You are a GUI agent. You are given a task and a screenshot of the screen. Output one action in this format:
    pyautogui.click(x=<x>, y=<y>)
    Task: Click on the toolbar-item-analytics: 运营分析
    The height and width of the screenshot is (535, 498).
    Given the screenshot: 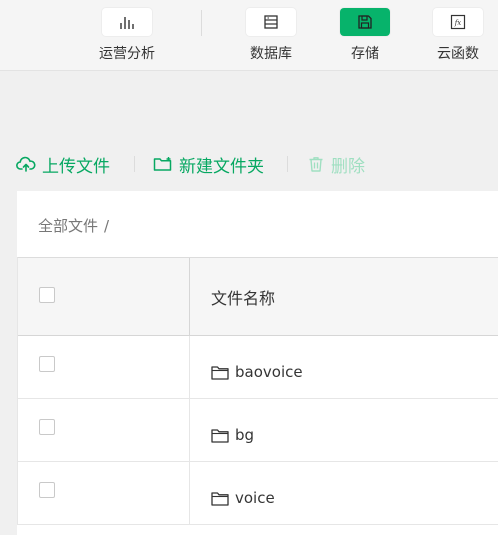 What is the action you would take?
    pyautogui.click(x=127, y=35)
    